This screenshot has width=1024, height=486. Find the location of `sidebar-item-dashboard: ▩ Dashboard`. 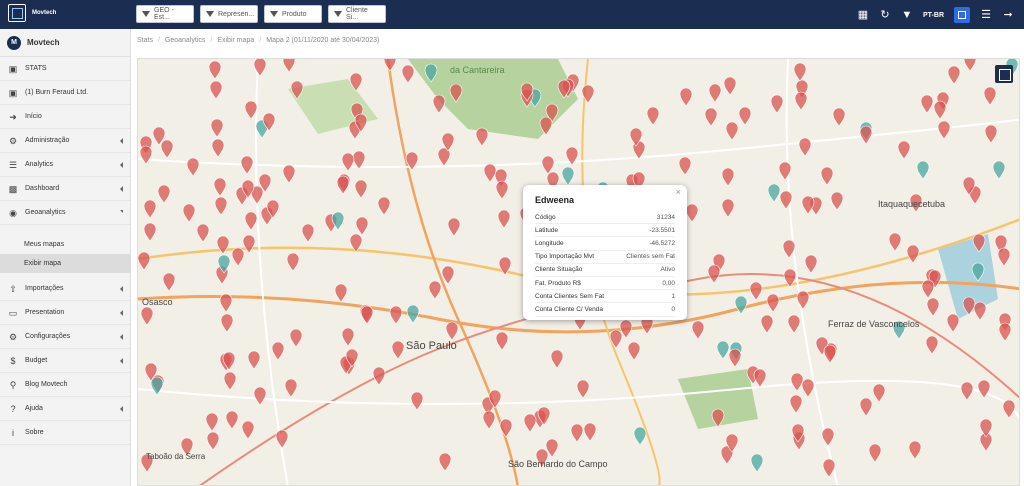

sidebar-item-dashboard: ▩ Dashboard is located at coordinates (65, 189).